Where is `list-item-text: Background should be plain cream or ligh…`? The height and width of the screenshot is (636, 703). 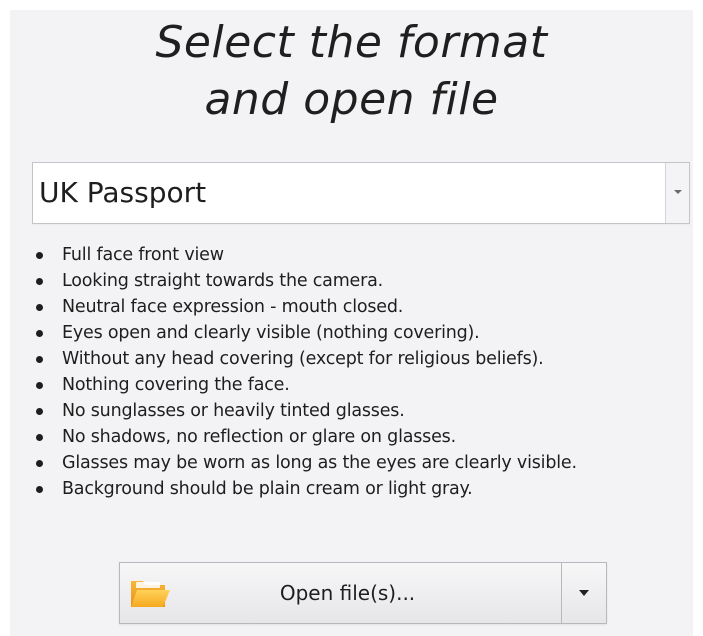 list-item-text: Background should be plain cream or ligh… is located at coordinates (267, 489).